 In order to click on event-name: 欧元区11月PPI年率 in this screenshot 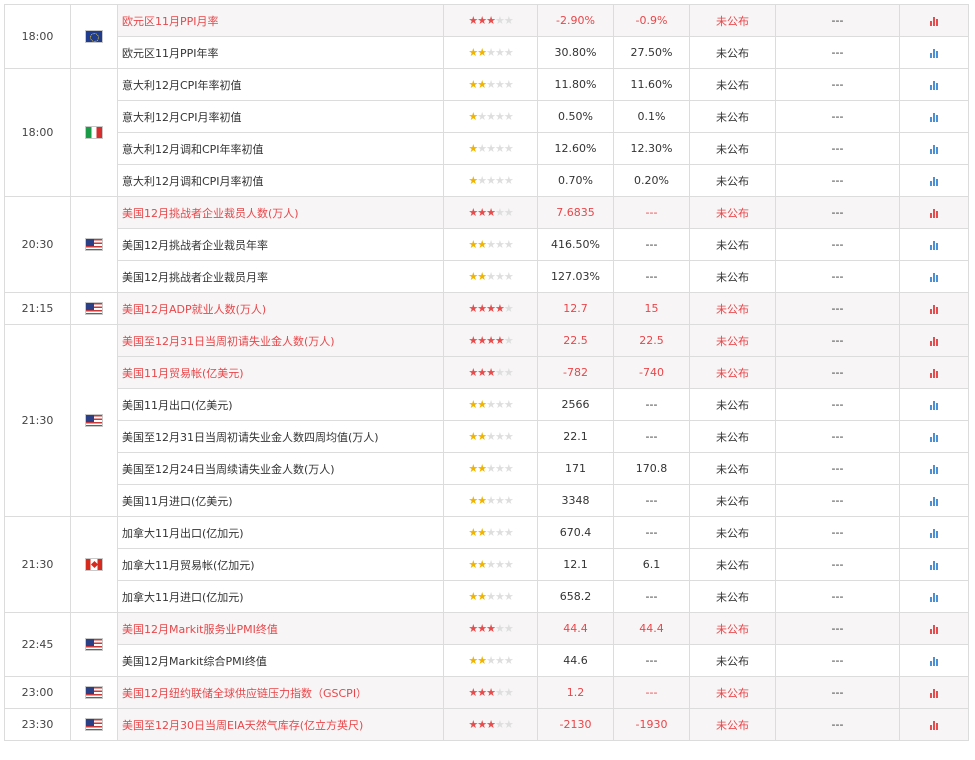, I will do `click(280, 52)`.